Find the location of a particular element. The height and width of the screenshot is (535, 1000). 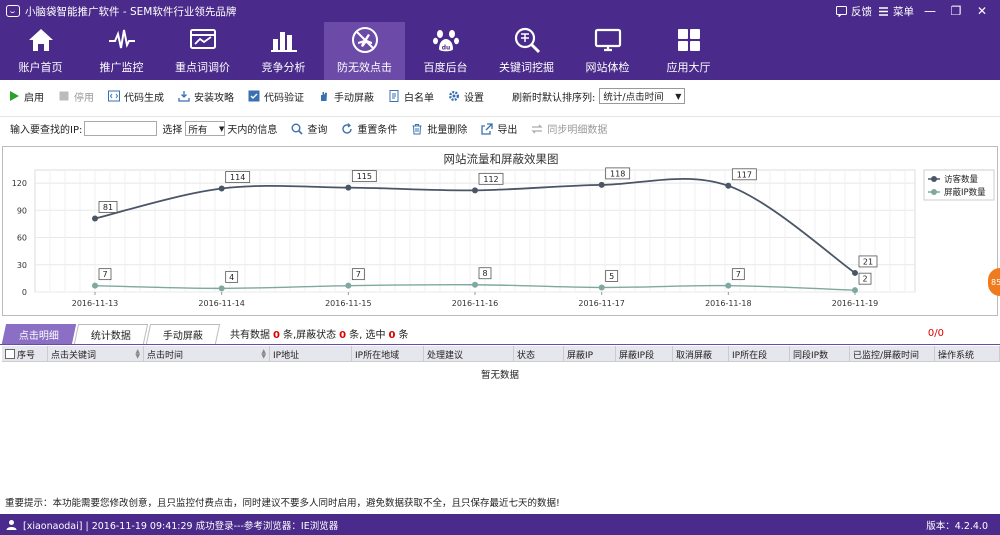

home-icon is located at coordinates (40, 40).